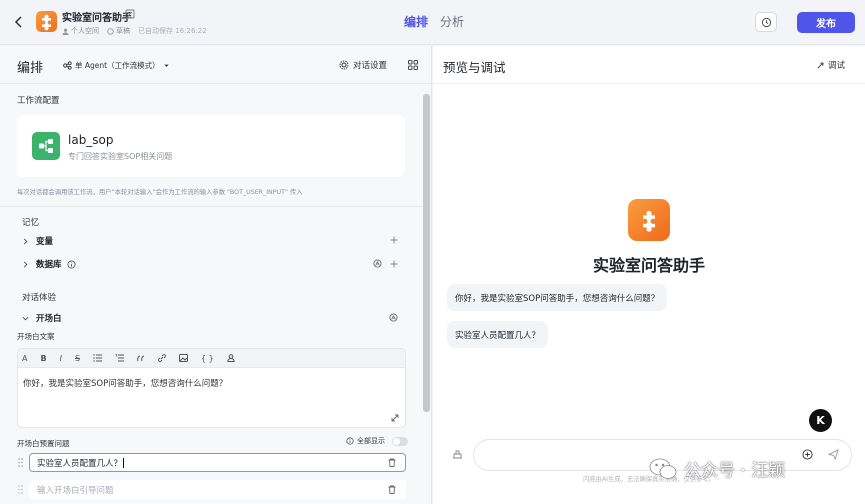 The width and height of the screenshot is (865, 504). What do you see at coordinates (134, 31) in the screenshot?
I see `bot-meta: 个人空间 草稿 已自动保存 16:26:22` at bounding box center [134, 31].